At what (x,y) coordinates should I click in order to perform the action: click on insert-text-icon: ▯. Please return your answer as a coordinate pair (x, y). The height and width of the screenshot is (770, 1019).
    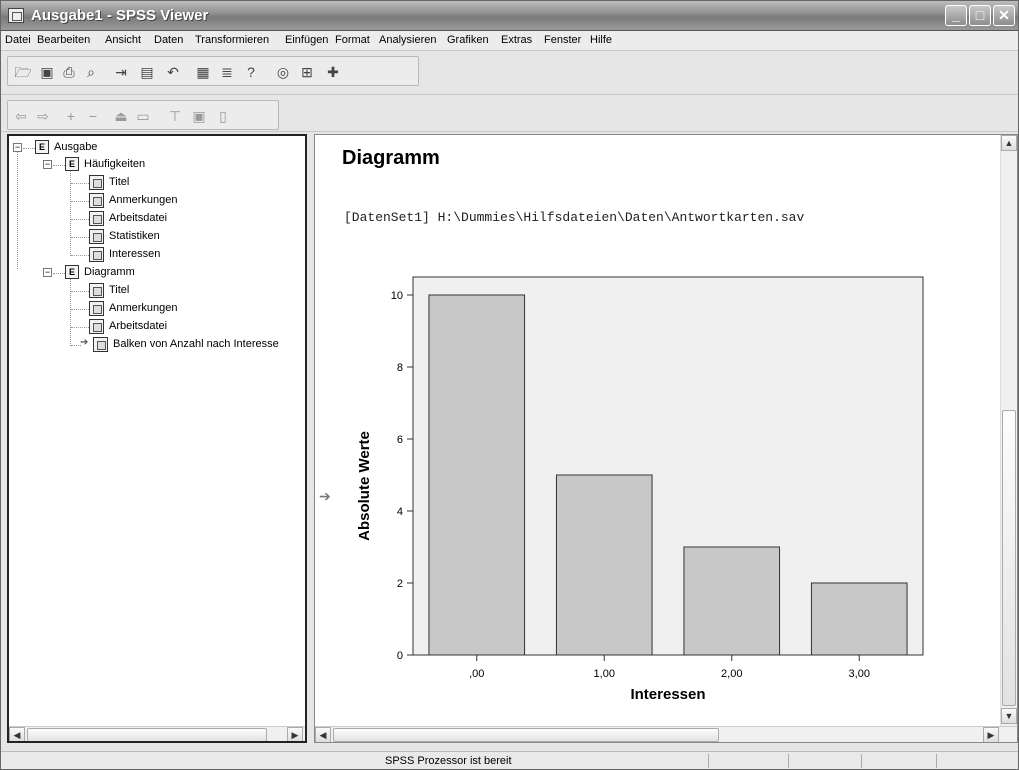
    Looking at the image, I should click on (223, 116).